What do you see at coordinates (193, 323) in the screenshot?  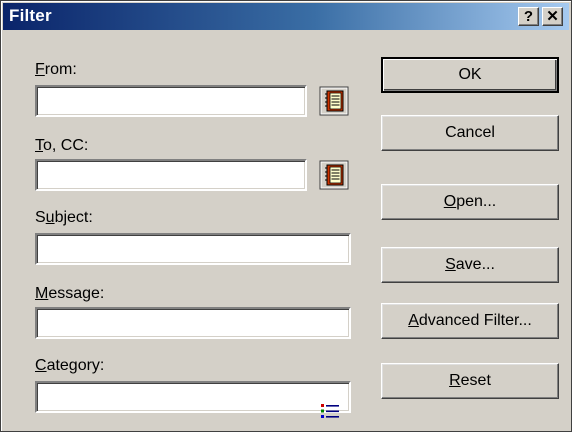 I see `message-field` at bounding box center [193, 323].